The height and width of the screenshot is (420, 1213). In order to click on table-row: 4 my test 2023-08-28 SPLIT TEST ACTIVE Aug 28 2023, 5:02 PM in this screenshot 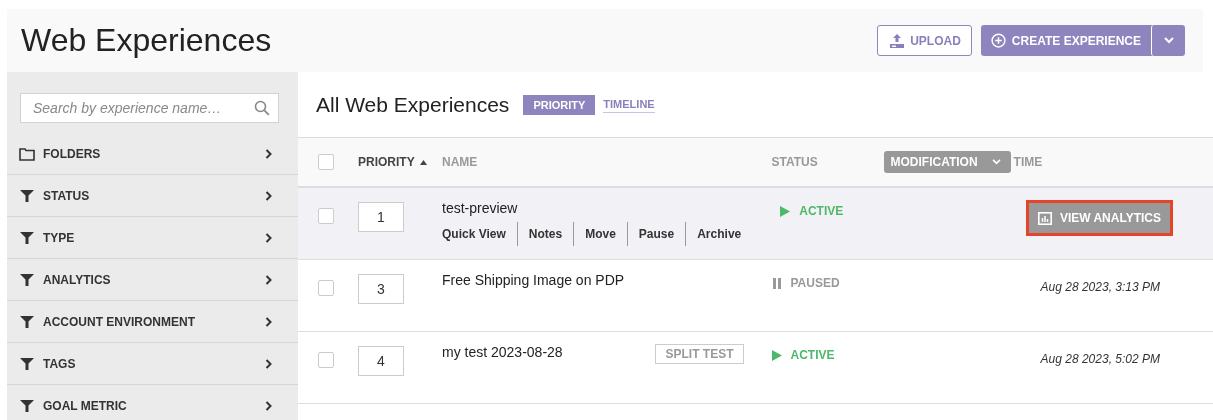, I will do `click(755, 368)`.